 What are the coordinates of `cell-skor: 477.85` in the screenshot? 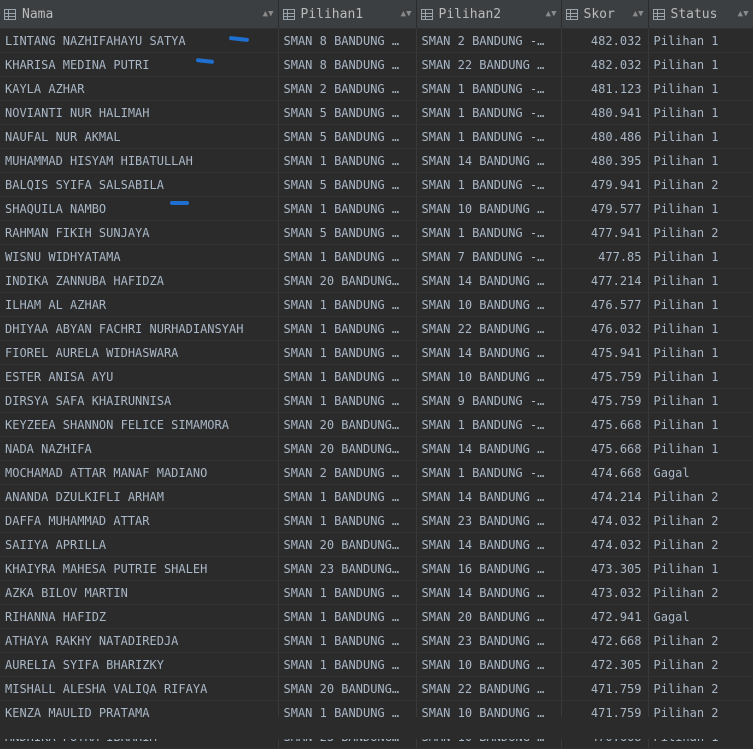 It's located at (605, 256).